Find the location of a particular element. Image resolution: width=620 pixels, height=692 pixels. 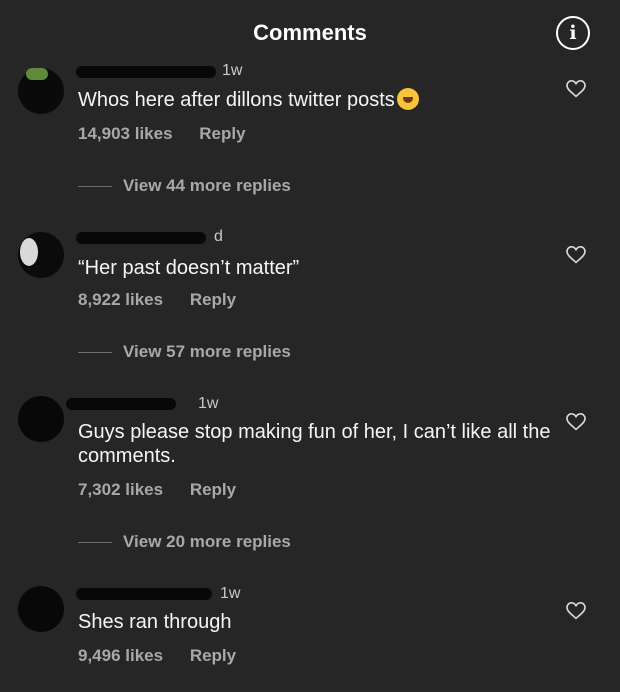

view-replies-label: View 57 more replies is located at coordinates (207, 351).